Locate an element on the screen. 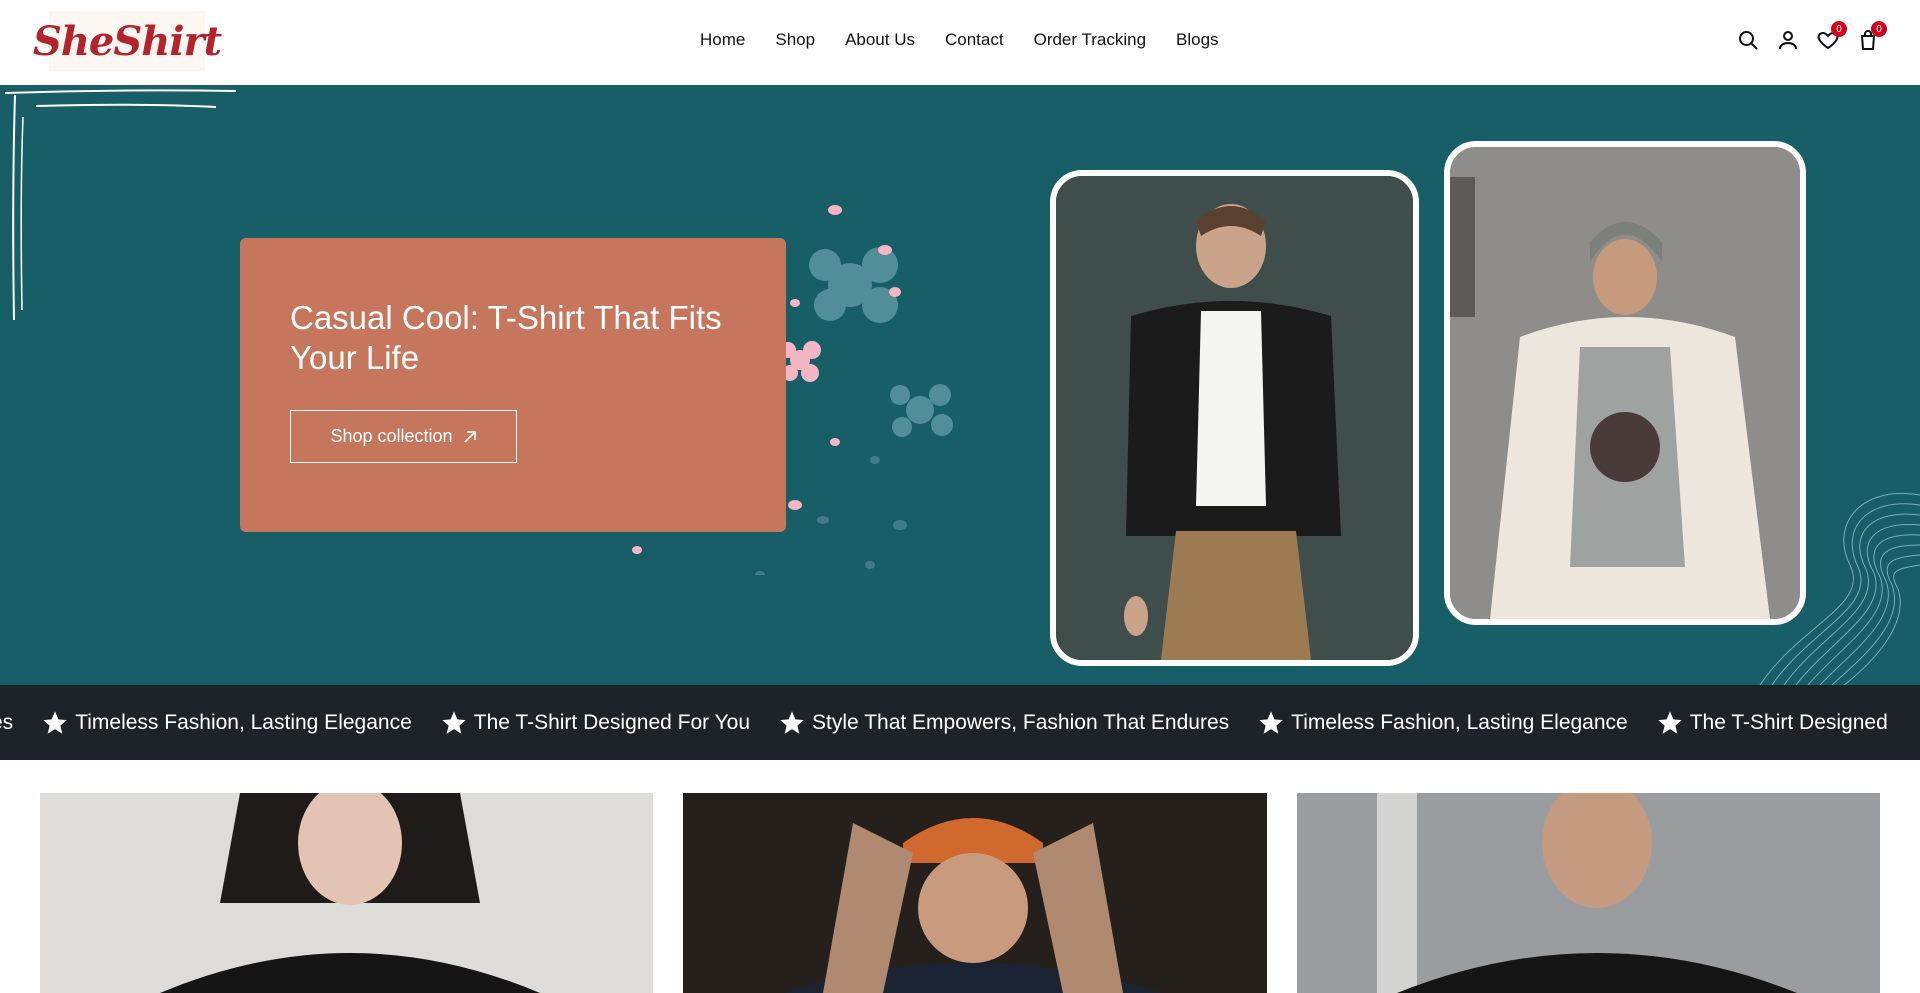  marquee-item: The T-Shirt Designed For You is located at coordinates (595, 723).